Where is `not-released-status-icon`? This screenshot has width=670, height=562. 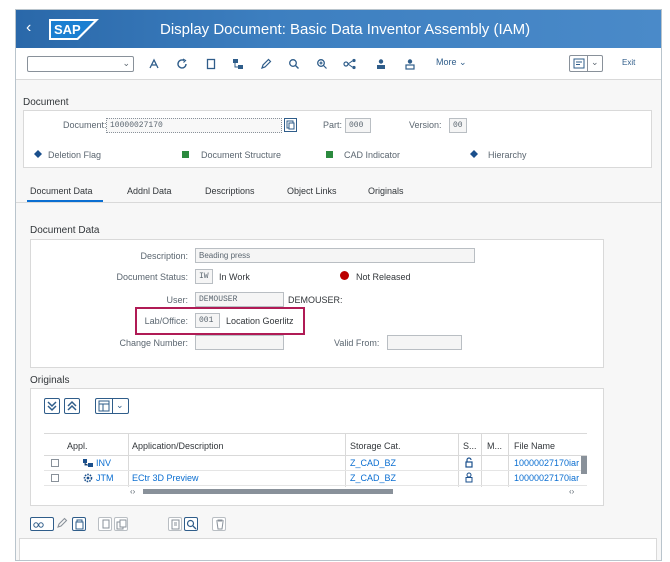
not-released-status-icon is located at coordinates (344, 275).